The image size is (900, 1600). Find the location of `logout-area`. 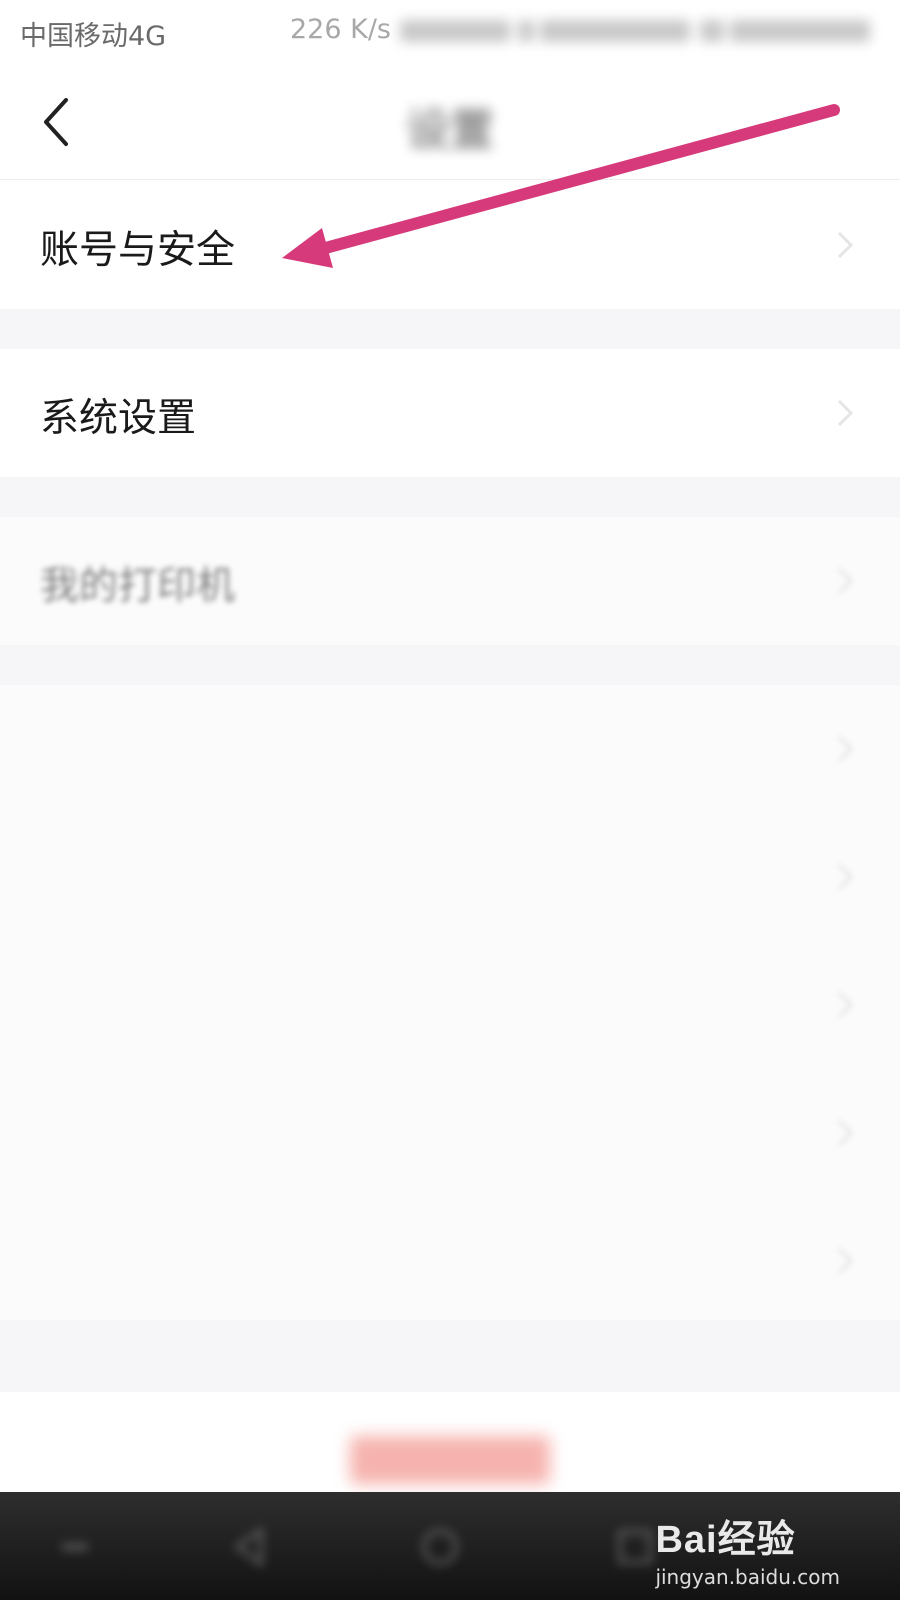

logout-area is located at coordinates (450, 1442).